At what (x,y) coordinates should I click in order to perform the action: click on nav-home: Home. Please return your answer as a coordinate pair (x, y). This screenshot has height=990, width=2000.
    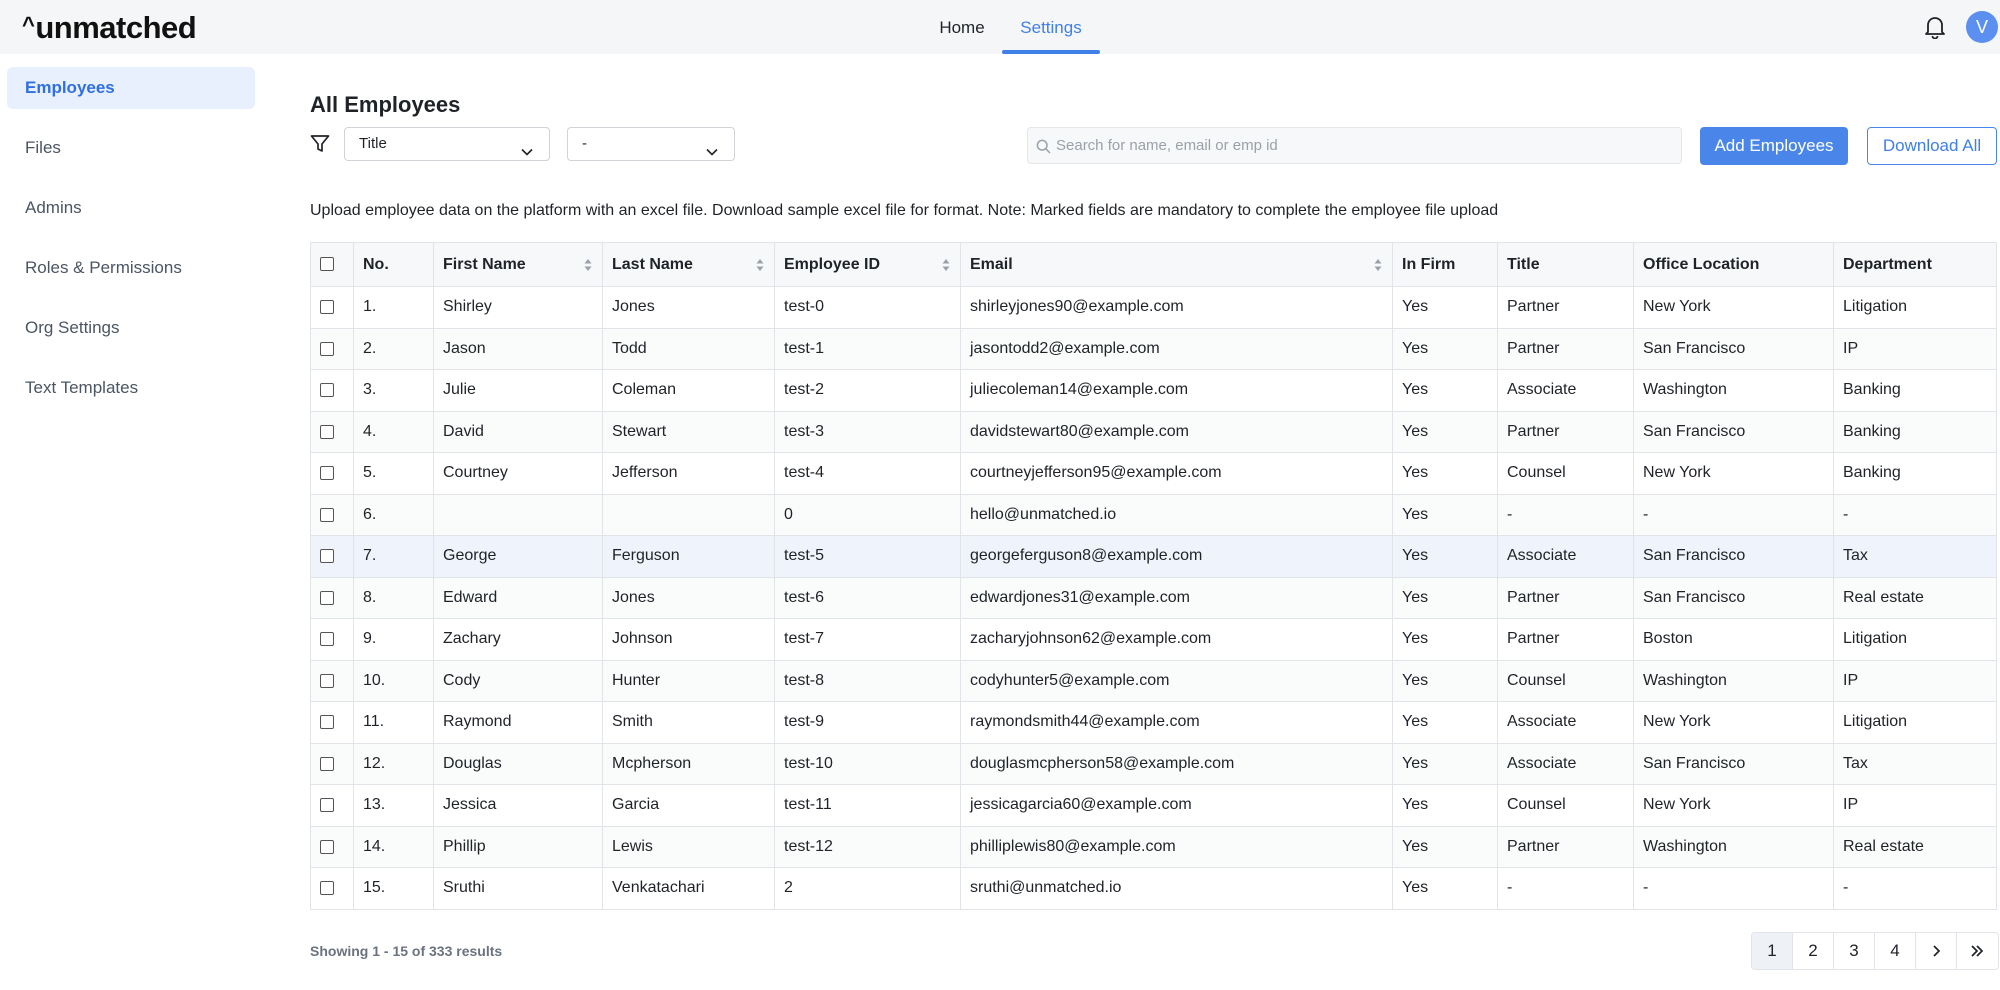
    Looking at the image, I should click on (962, 27).